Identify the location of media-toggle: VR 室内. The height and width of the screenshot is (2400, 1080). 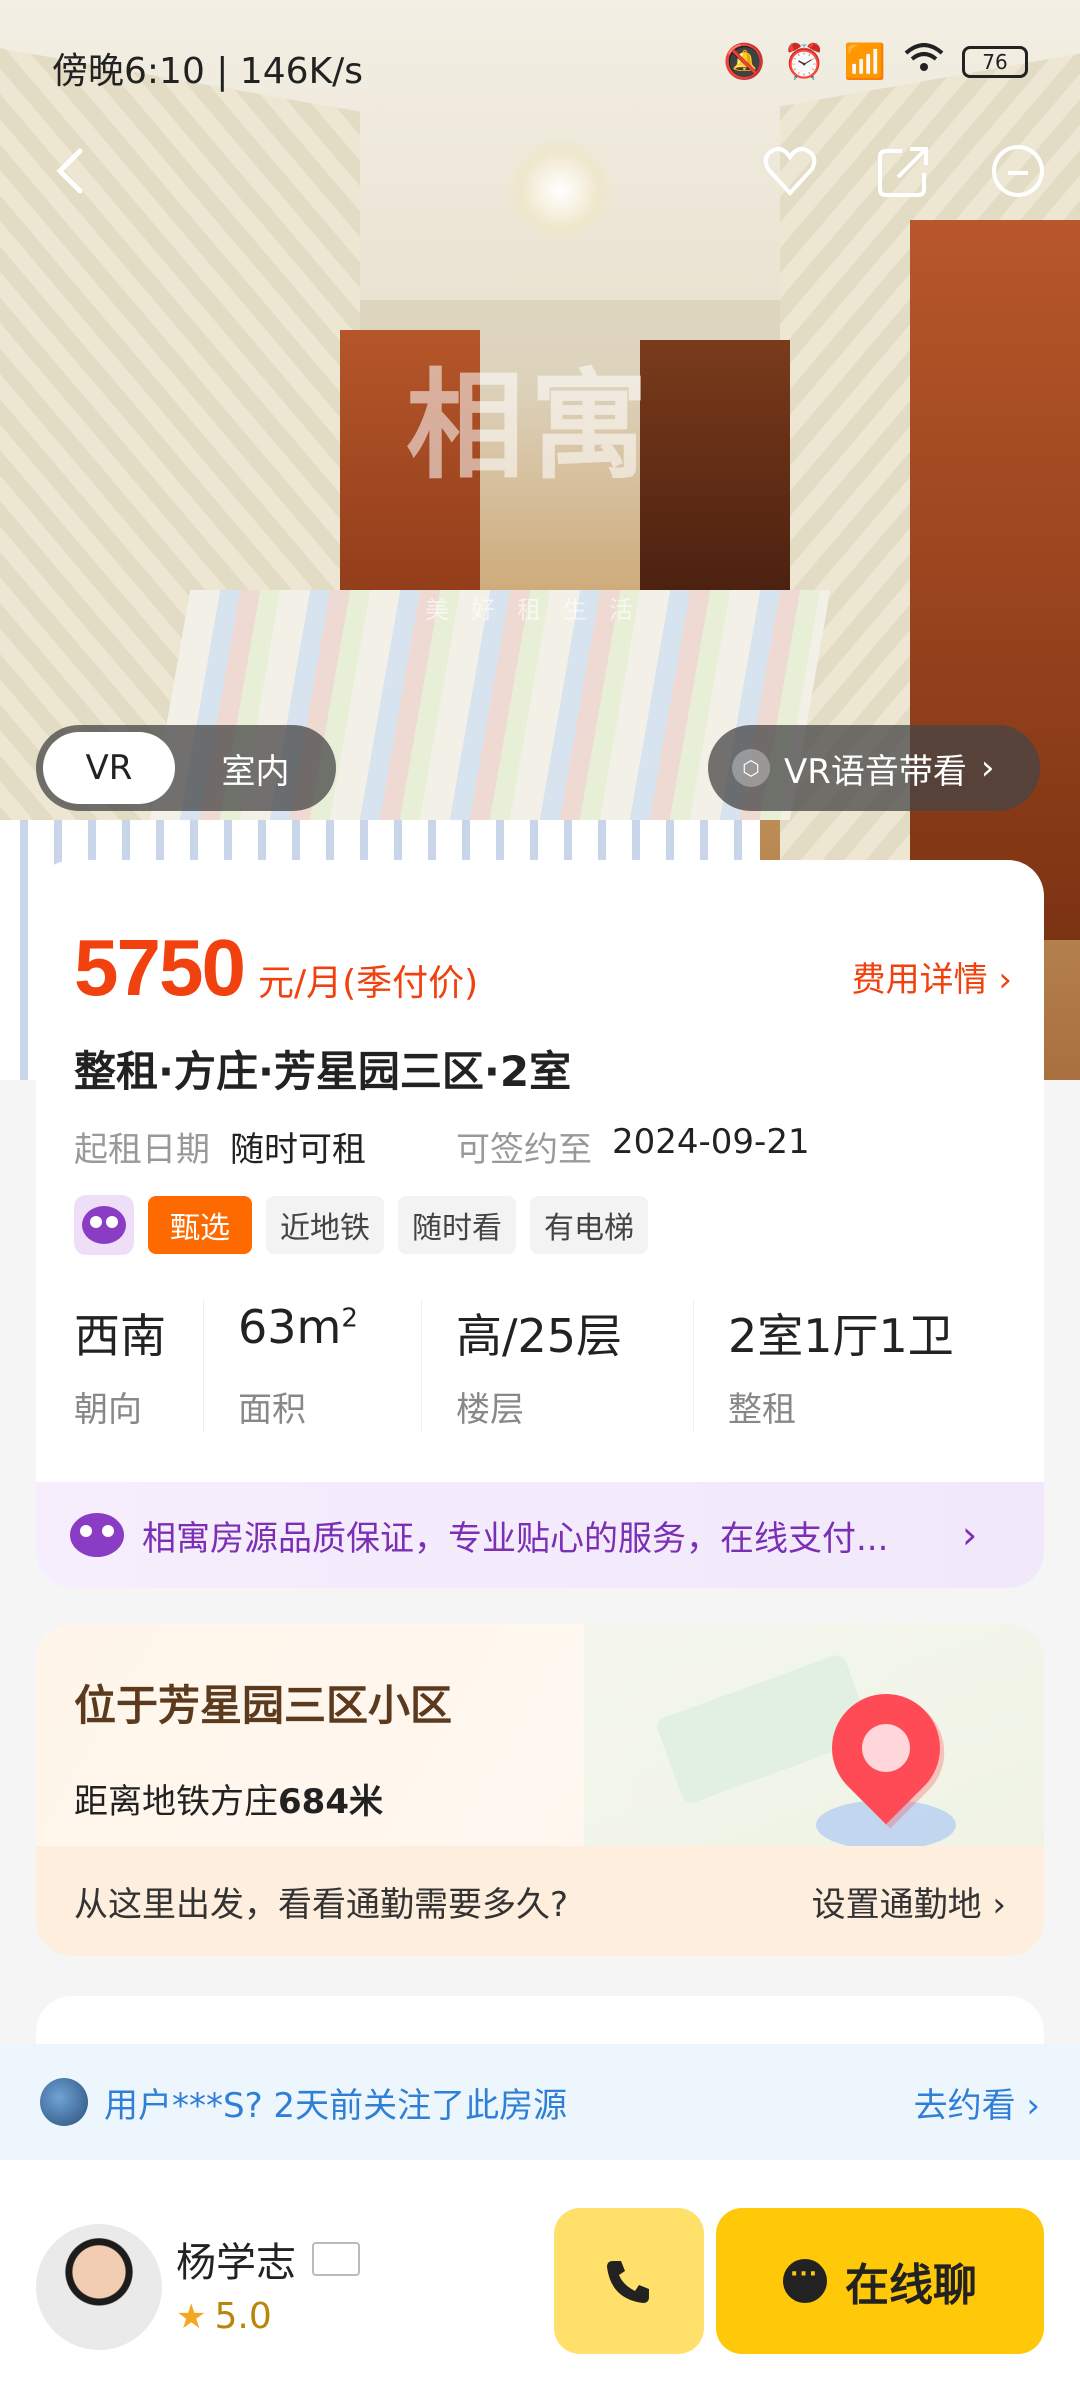
(186, 768).